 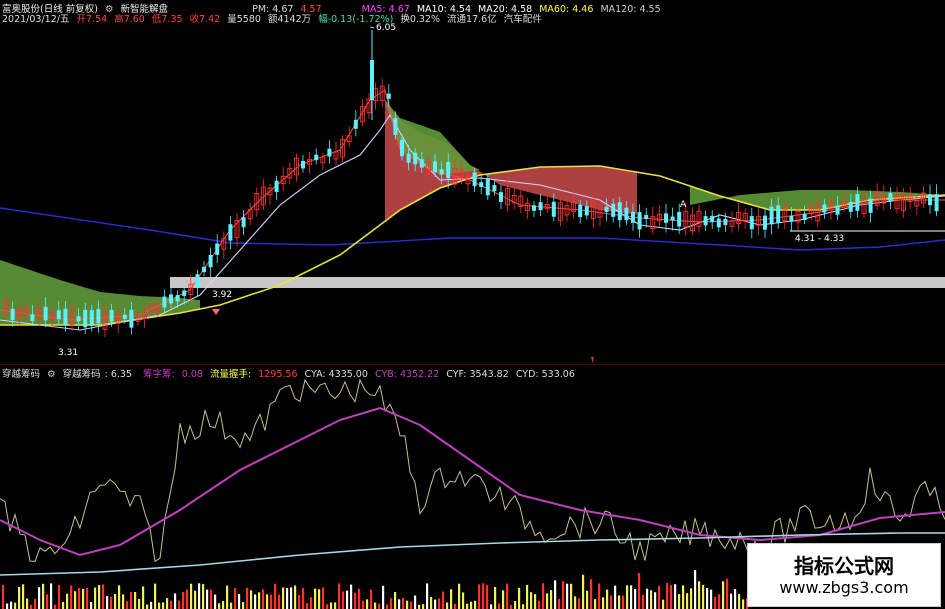 I want to click on low-label: 低7.35, so click(x=167, y=19).